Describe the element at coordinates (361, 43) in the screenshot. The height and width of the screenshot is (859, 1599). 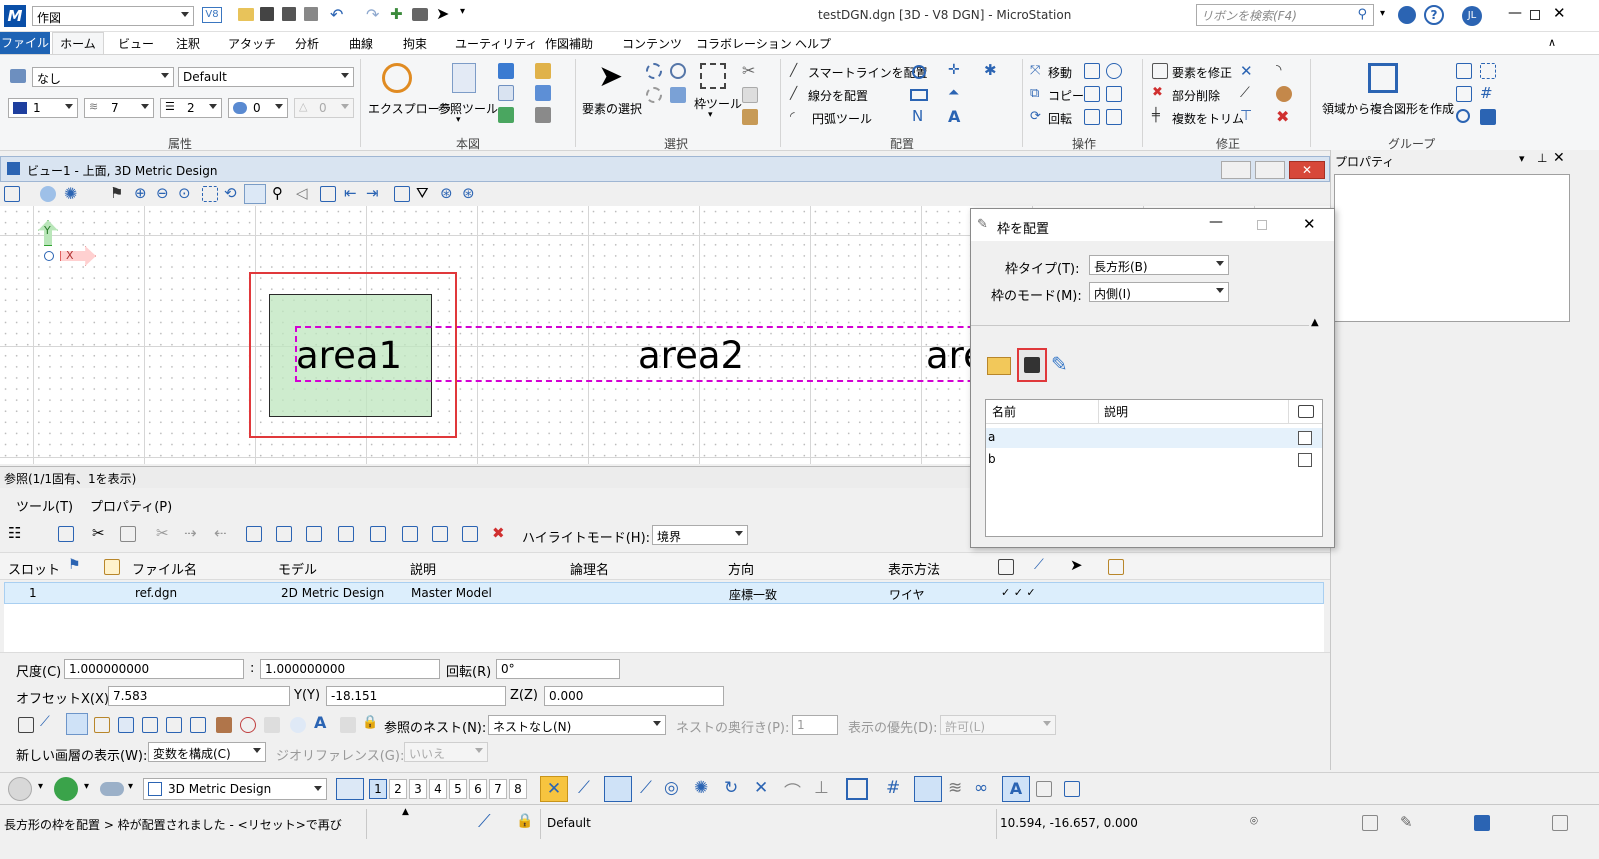
I see `tab-curves: 曲線` at that location.